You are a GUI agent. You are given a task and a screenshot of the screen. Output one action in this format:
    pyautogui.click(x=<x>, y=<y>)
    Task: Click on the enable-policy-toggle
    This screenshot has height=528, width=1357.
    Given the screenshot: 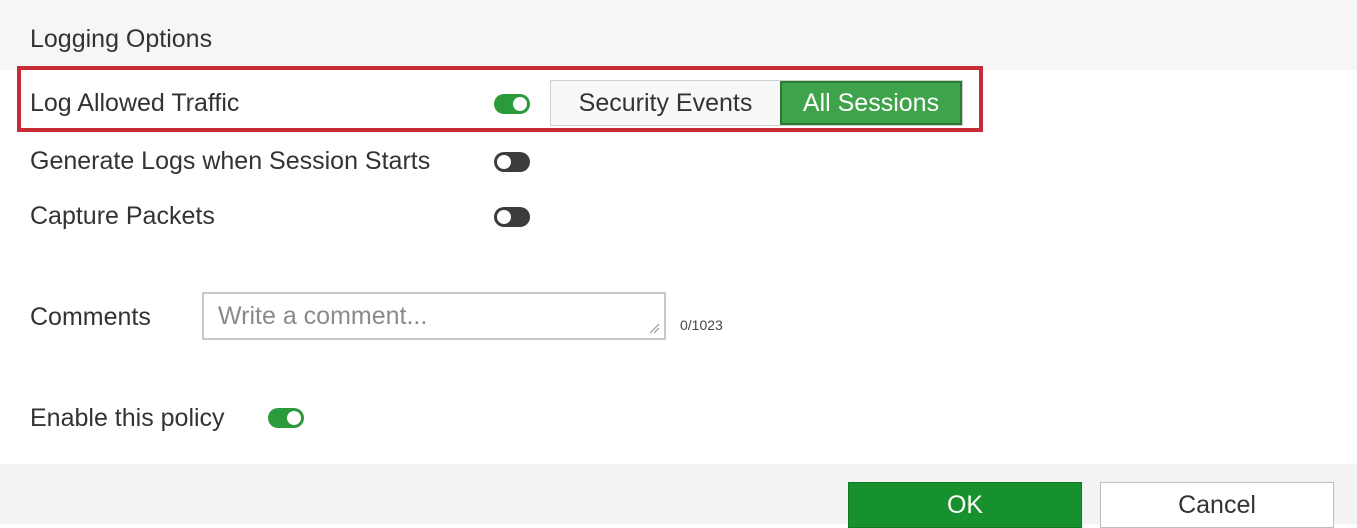 What is the action you would take?
    pyautogui.click(x=286, y=418)
    